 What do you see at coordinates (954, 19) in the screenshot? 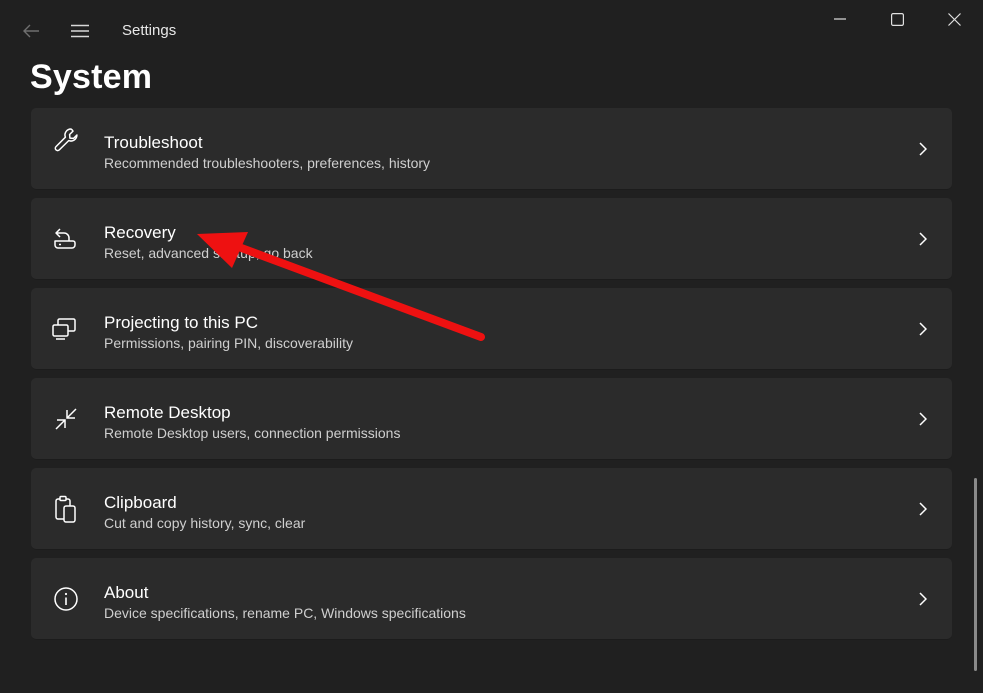
I see `close-icon` at bounding box center [954, 19].